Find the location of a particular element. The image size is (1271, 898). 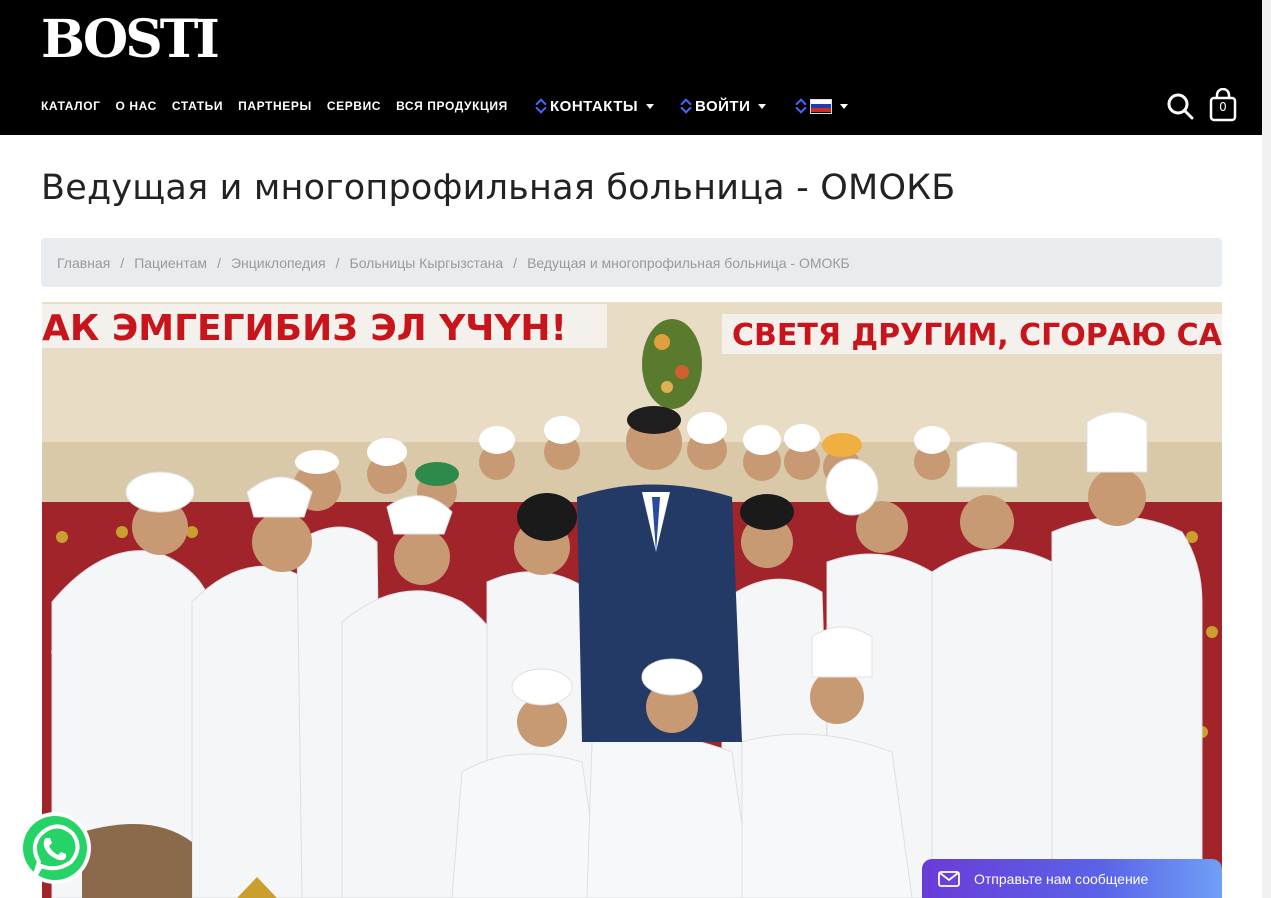

search-icon is located at coordinates (1180, 106).